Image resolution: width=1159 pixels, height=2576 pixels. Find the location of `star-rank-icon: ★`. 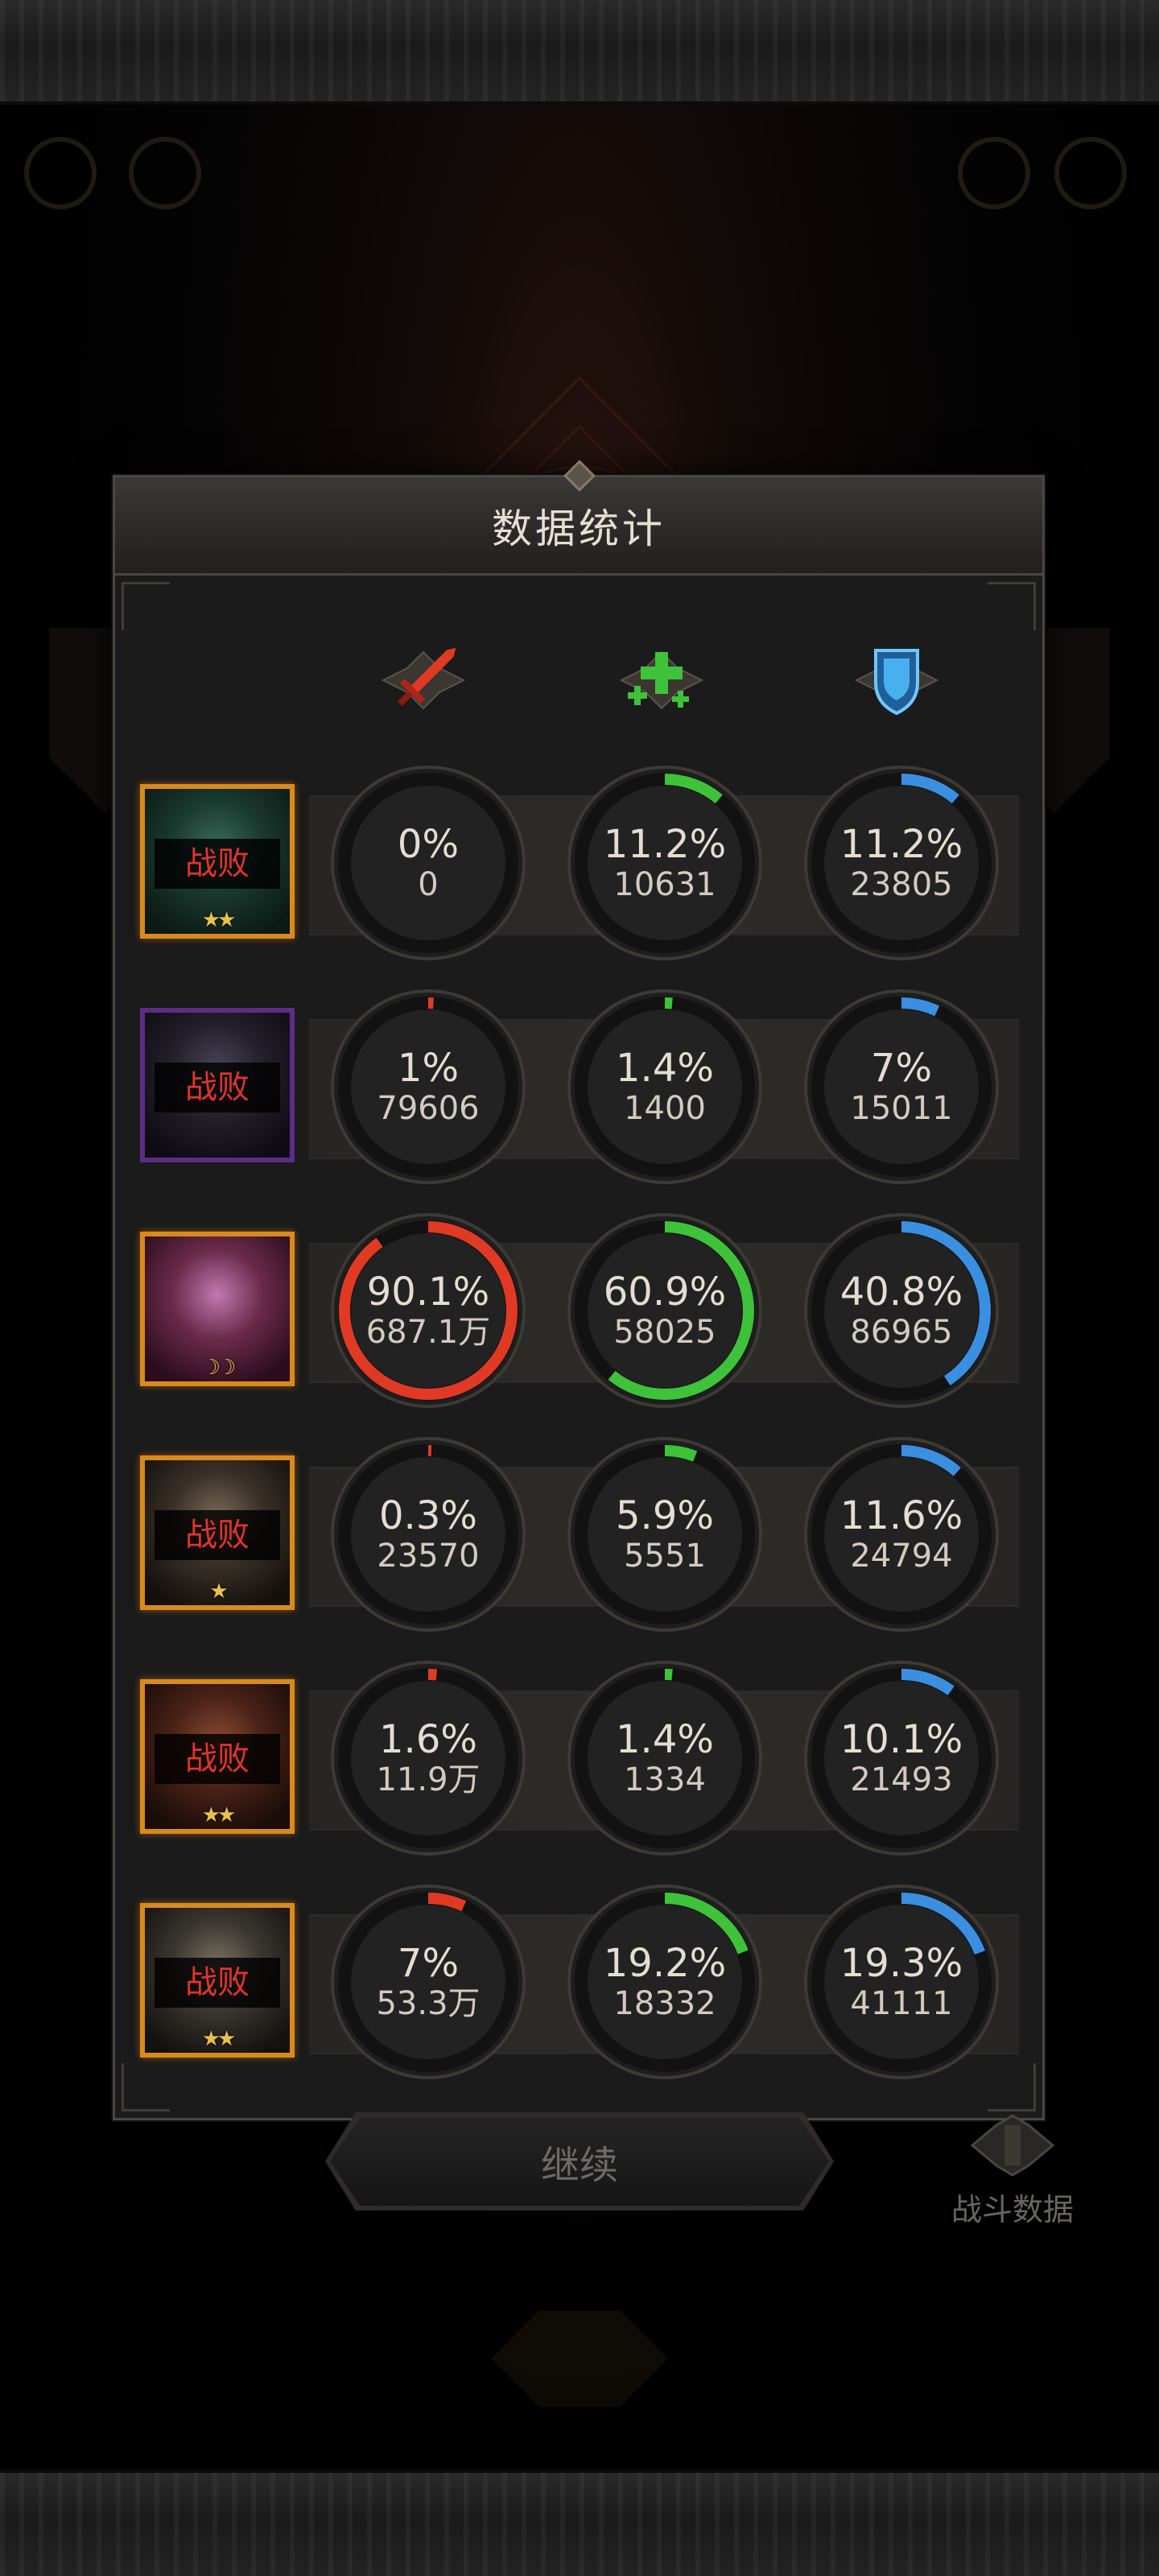

star-rank-icon: ★ is located at coordinates (218, 1591).